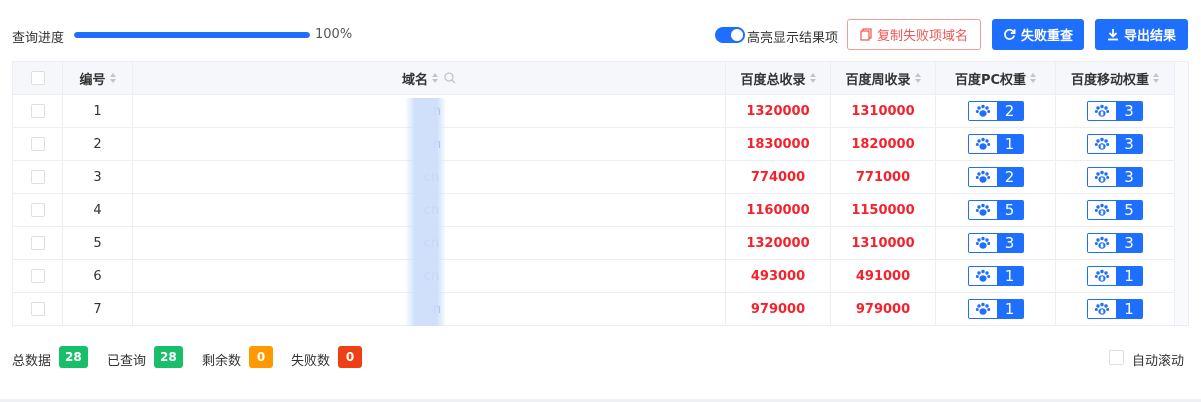 The image size is (1201, 402). I want to click on header-domain: 域名, so click(429, 78).